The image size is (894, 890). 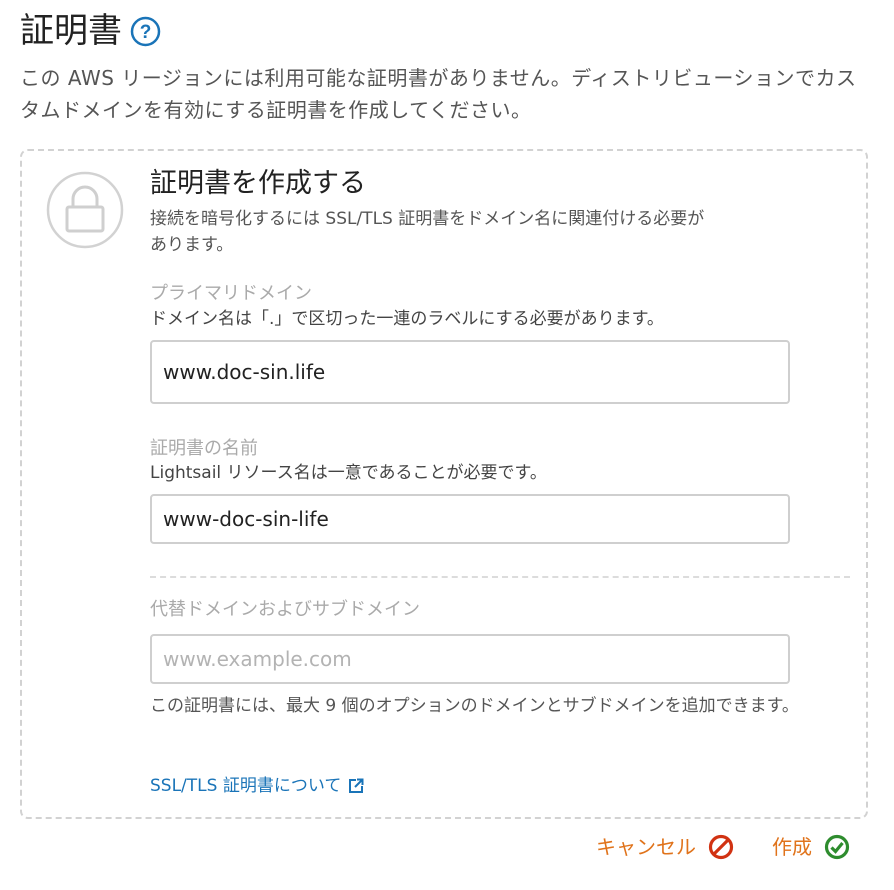 I want to click on panel-title: 証明書を作成する, so click(x=258, y=183).